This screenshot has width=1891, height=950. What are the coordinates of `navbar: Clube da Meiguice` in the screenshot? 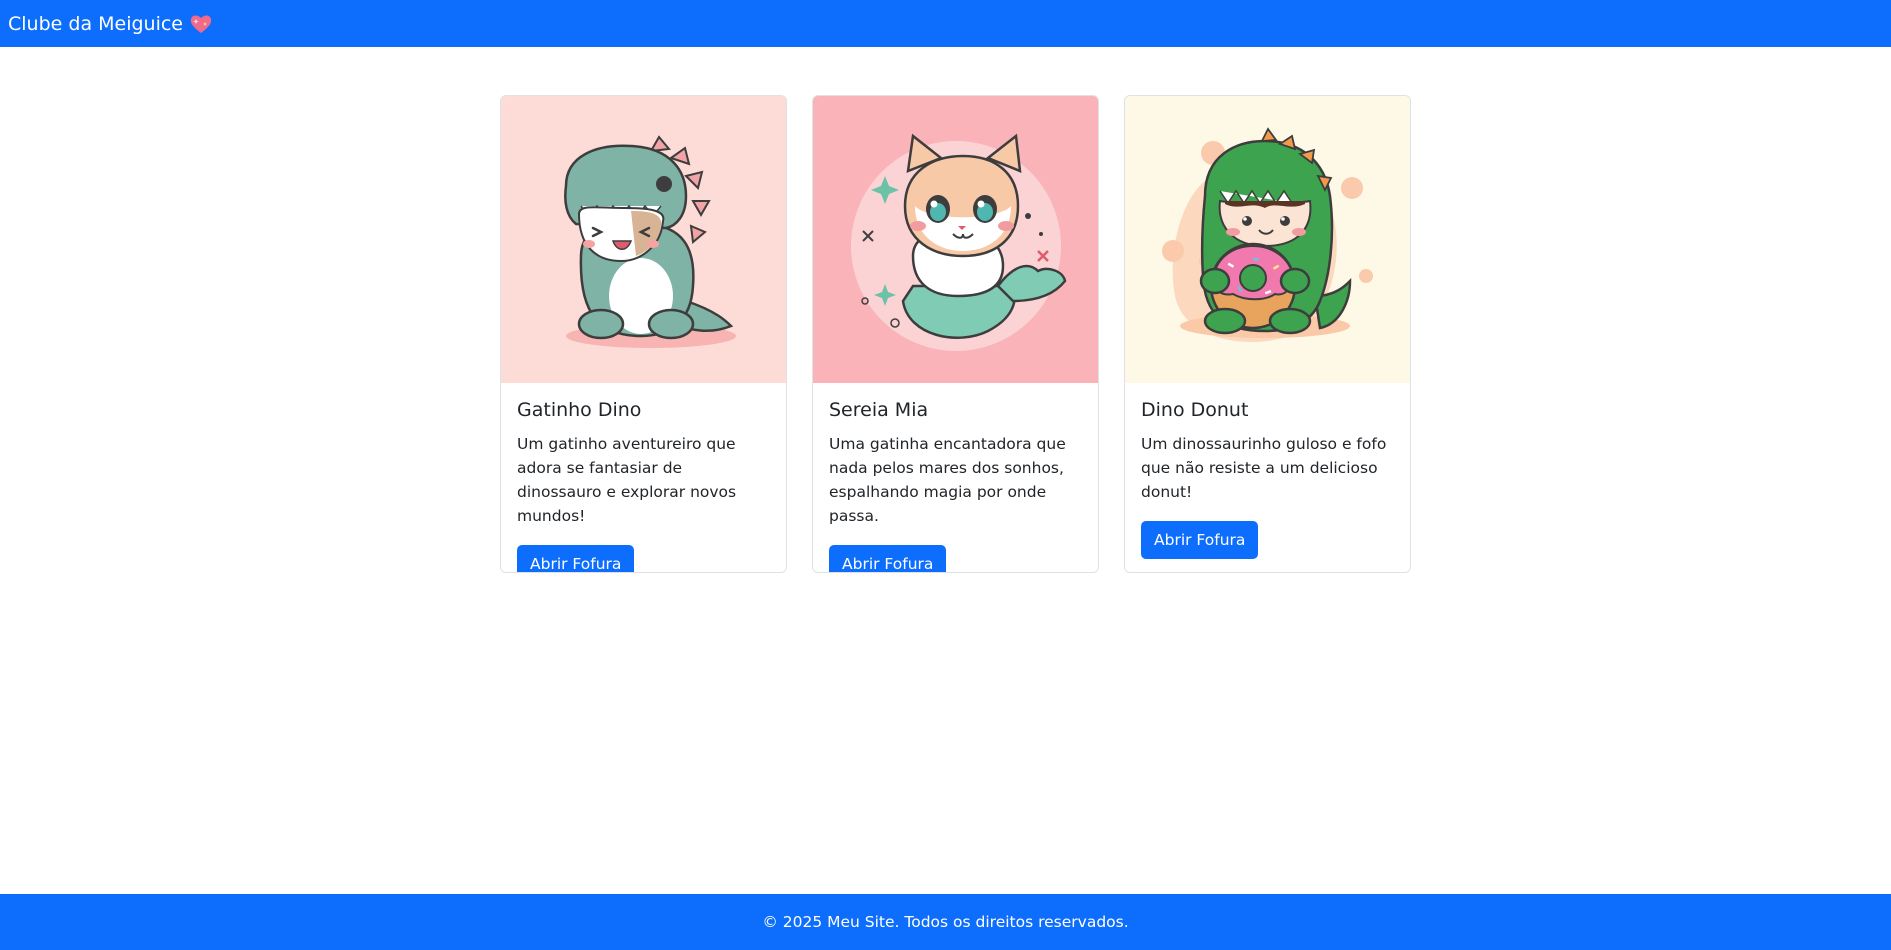 It's located at (945, 23).